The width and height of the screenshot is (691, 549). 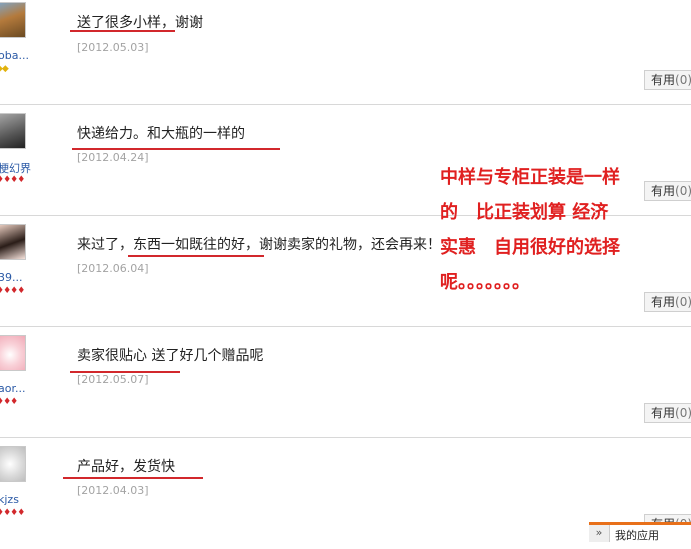 What do you see at coordinates (113, 157) in the screenshot?
I see `review-date: [2012.04.24]` at bounding box center [113, 157].